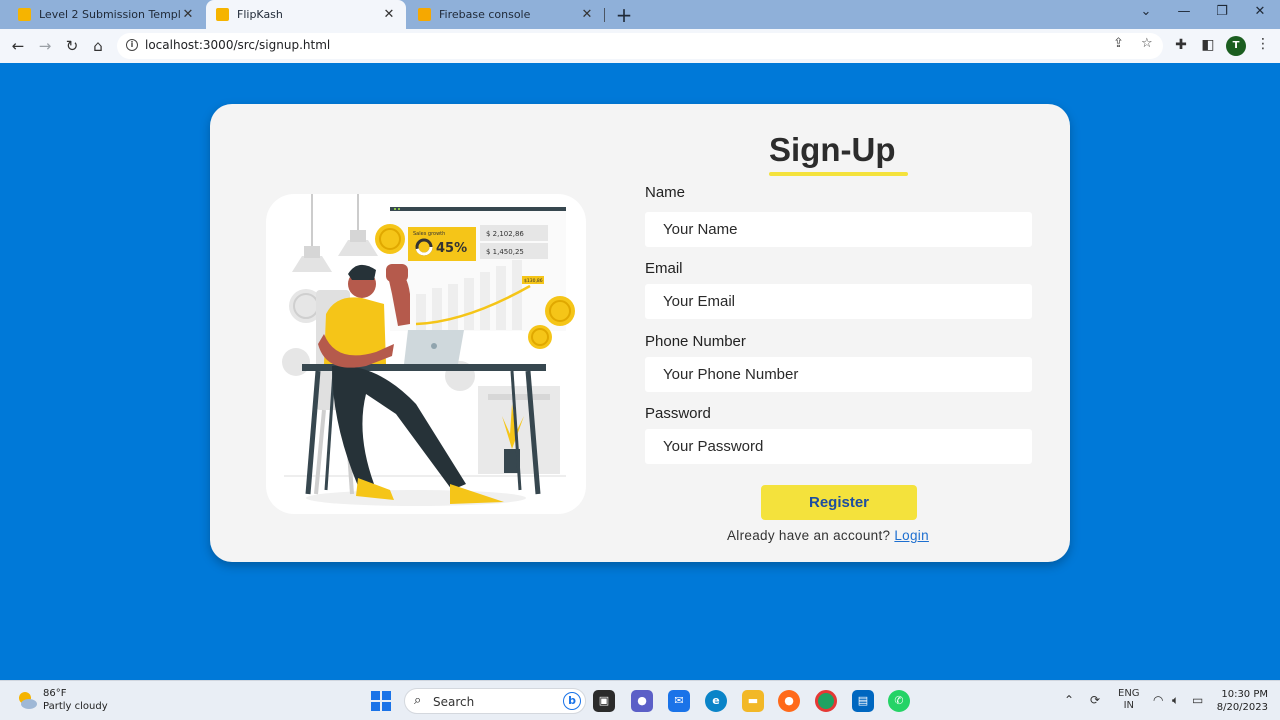  I want to click on weather-desc: Partly cloudy, so click(75, 706).